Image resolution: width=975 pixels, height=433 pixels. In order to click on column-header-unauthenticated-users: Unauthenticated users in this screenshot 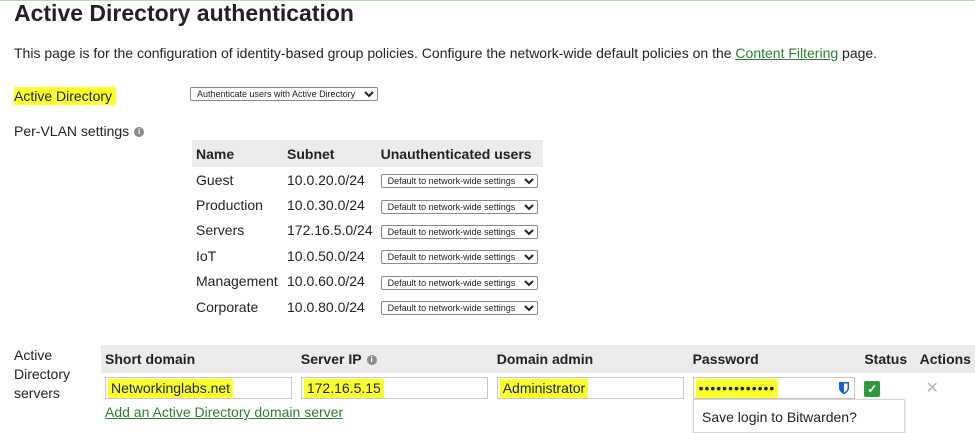, I will do `click(459, 153)`.